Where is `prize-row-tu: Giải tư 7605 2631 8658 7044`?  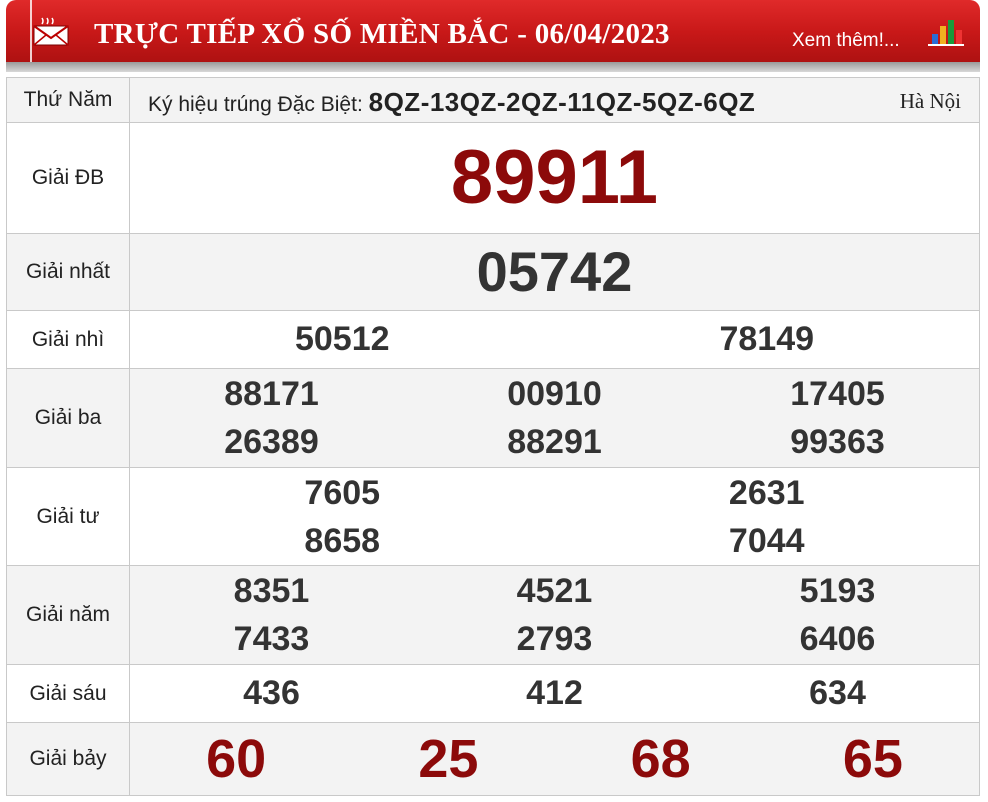 prize-row-tu: Giải tư 7605 2631 8658 7044 is located at coordinates (493, 516).